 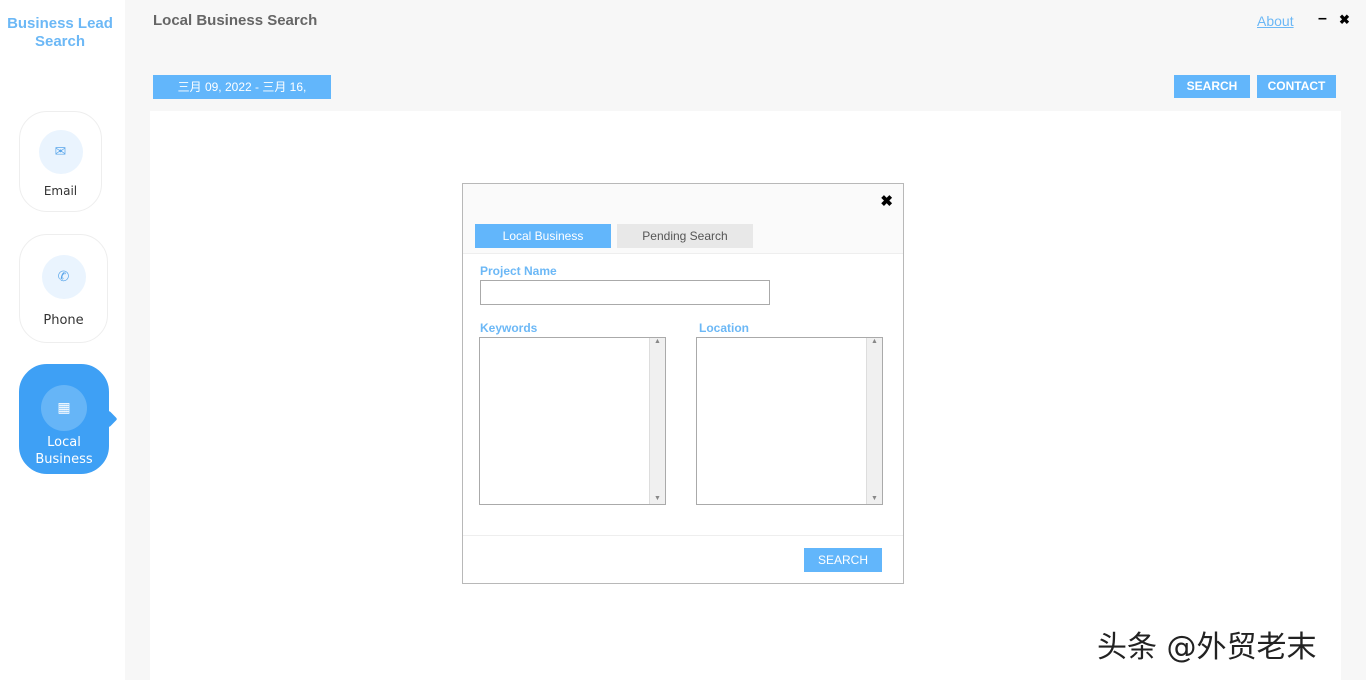 I want to click on about-link: About, so click(x=1275, y=21).